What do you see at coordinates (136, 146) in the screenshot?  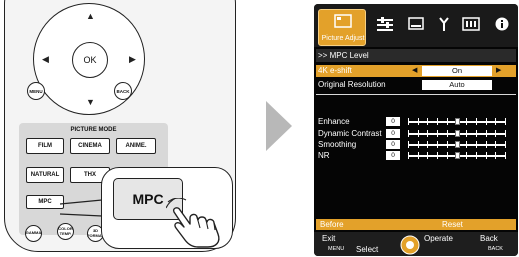 I see `anime-button: ANIME.` at bounding box center [136, 146].